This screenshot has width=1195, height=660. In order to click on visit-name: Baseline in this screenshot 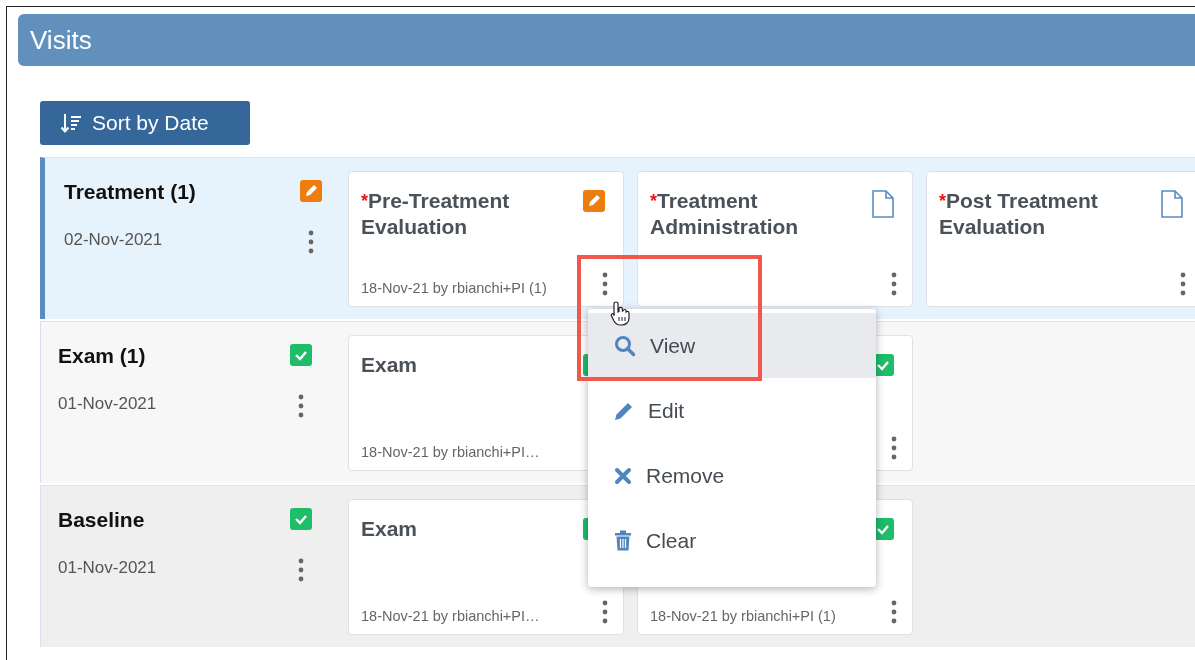, I will do `click(102, 520)`.